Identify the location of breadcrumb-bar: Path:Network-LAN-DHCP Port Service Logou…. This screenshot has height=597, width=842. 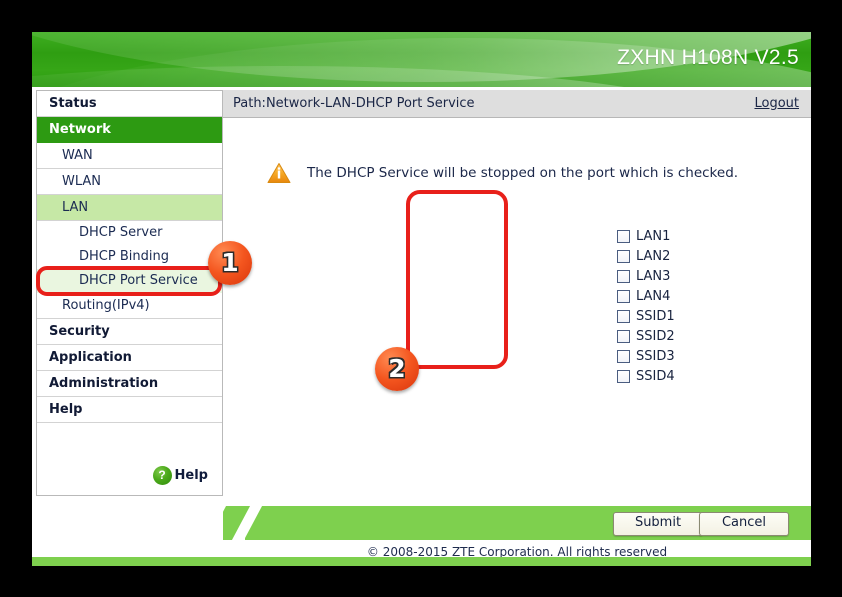
(517, 104).